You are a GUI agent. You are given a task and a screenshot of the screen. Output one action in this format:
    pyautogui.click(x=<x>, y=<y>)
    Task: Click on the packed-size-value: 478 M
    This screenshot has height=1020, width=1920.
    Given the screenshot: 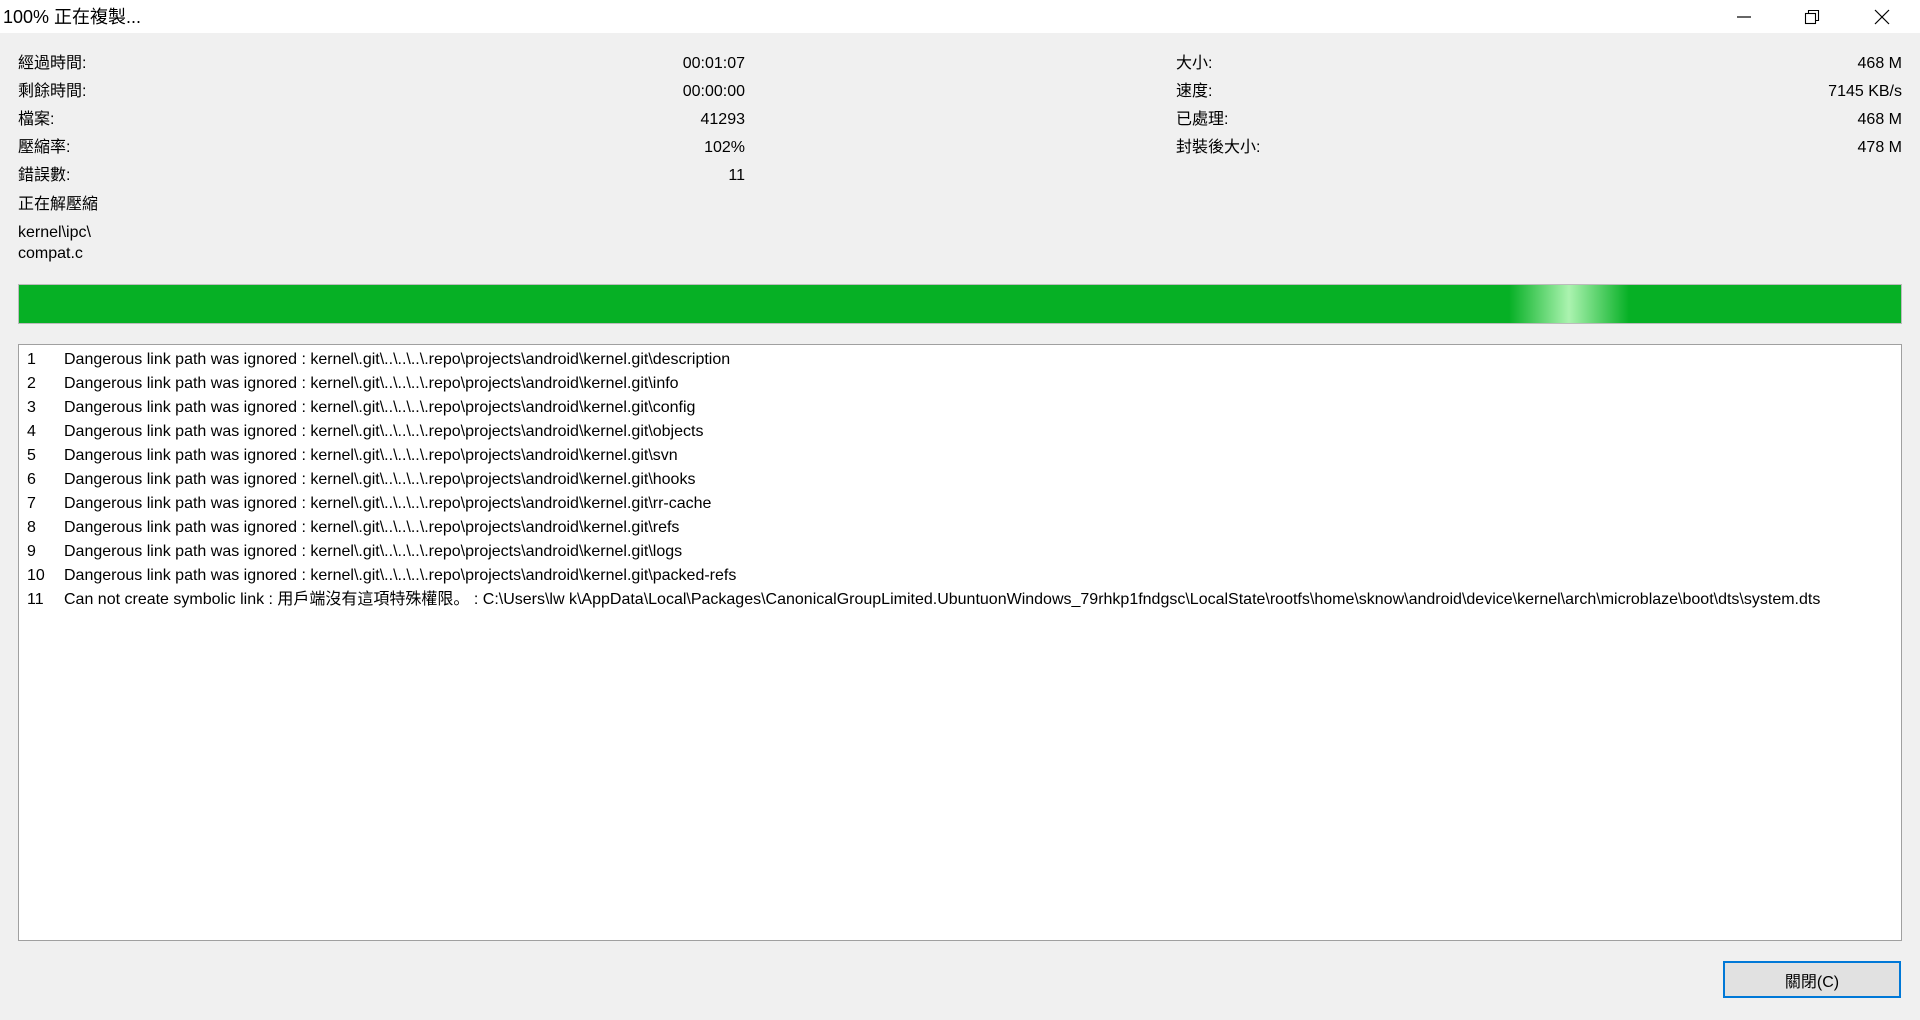 What is the action you would take?
    pyautogui.click(x=1879, y=147)
    